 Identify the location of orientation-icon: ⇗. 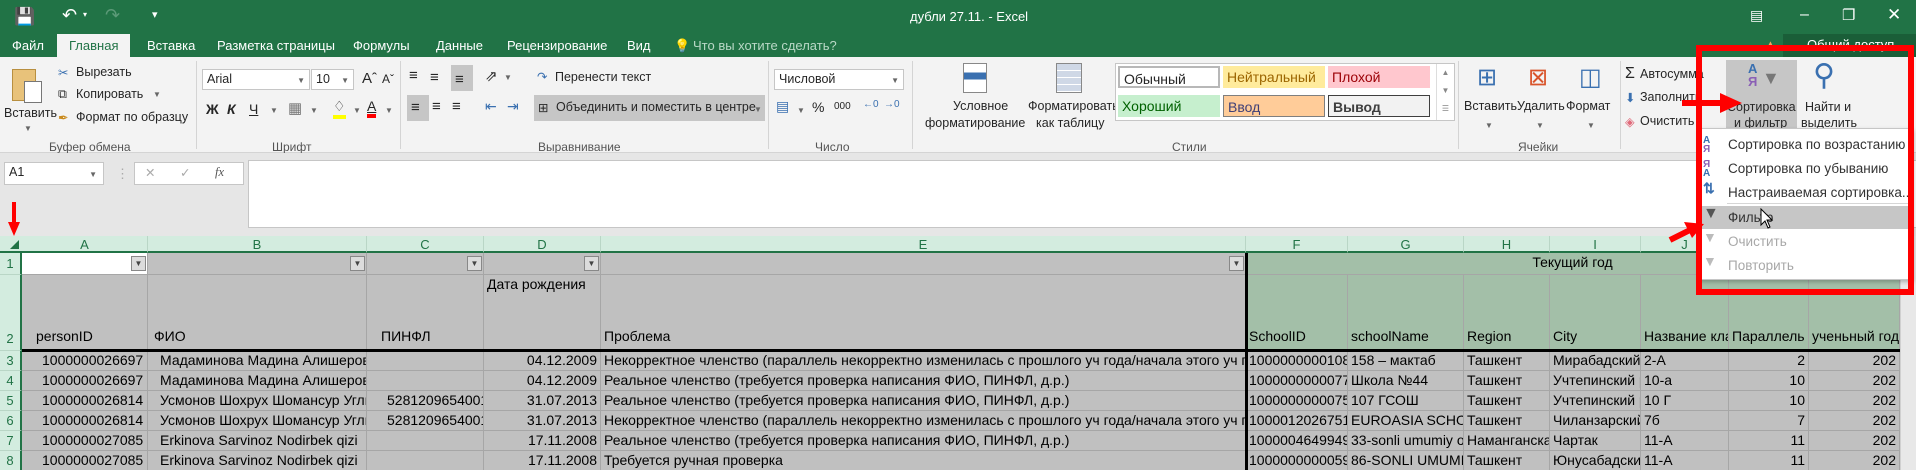
(491, 76).